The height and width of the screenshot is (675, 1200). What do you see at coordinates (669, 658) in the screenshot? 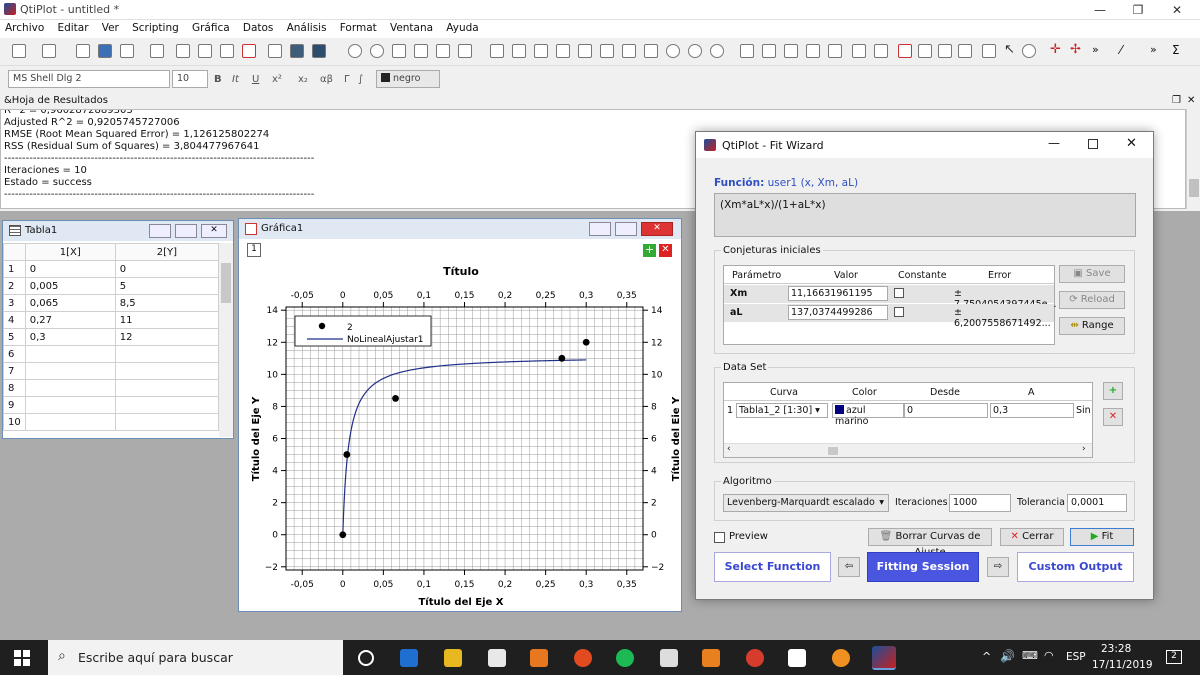
I see `app-icon-hat` at bounding box center [669, 658].